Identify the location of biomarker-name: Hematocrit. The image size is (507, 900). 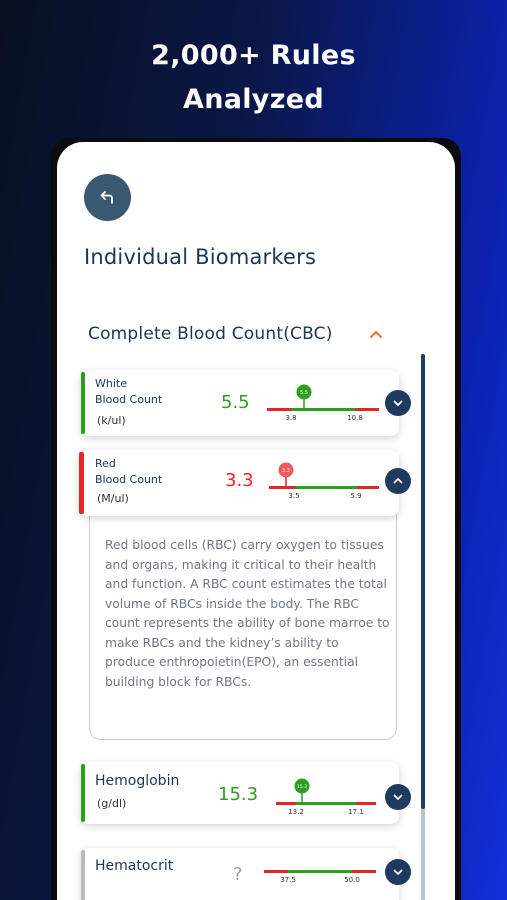
(134, 866).